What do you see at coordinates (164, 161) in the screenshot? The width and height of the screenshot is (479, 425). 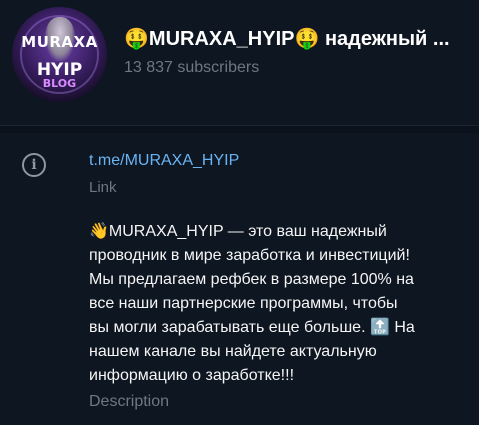 I see `channel-link: t.me/MURAXA_HYIP` at bounding box center [164, 161].